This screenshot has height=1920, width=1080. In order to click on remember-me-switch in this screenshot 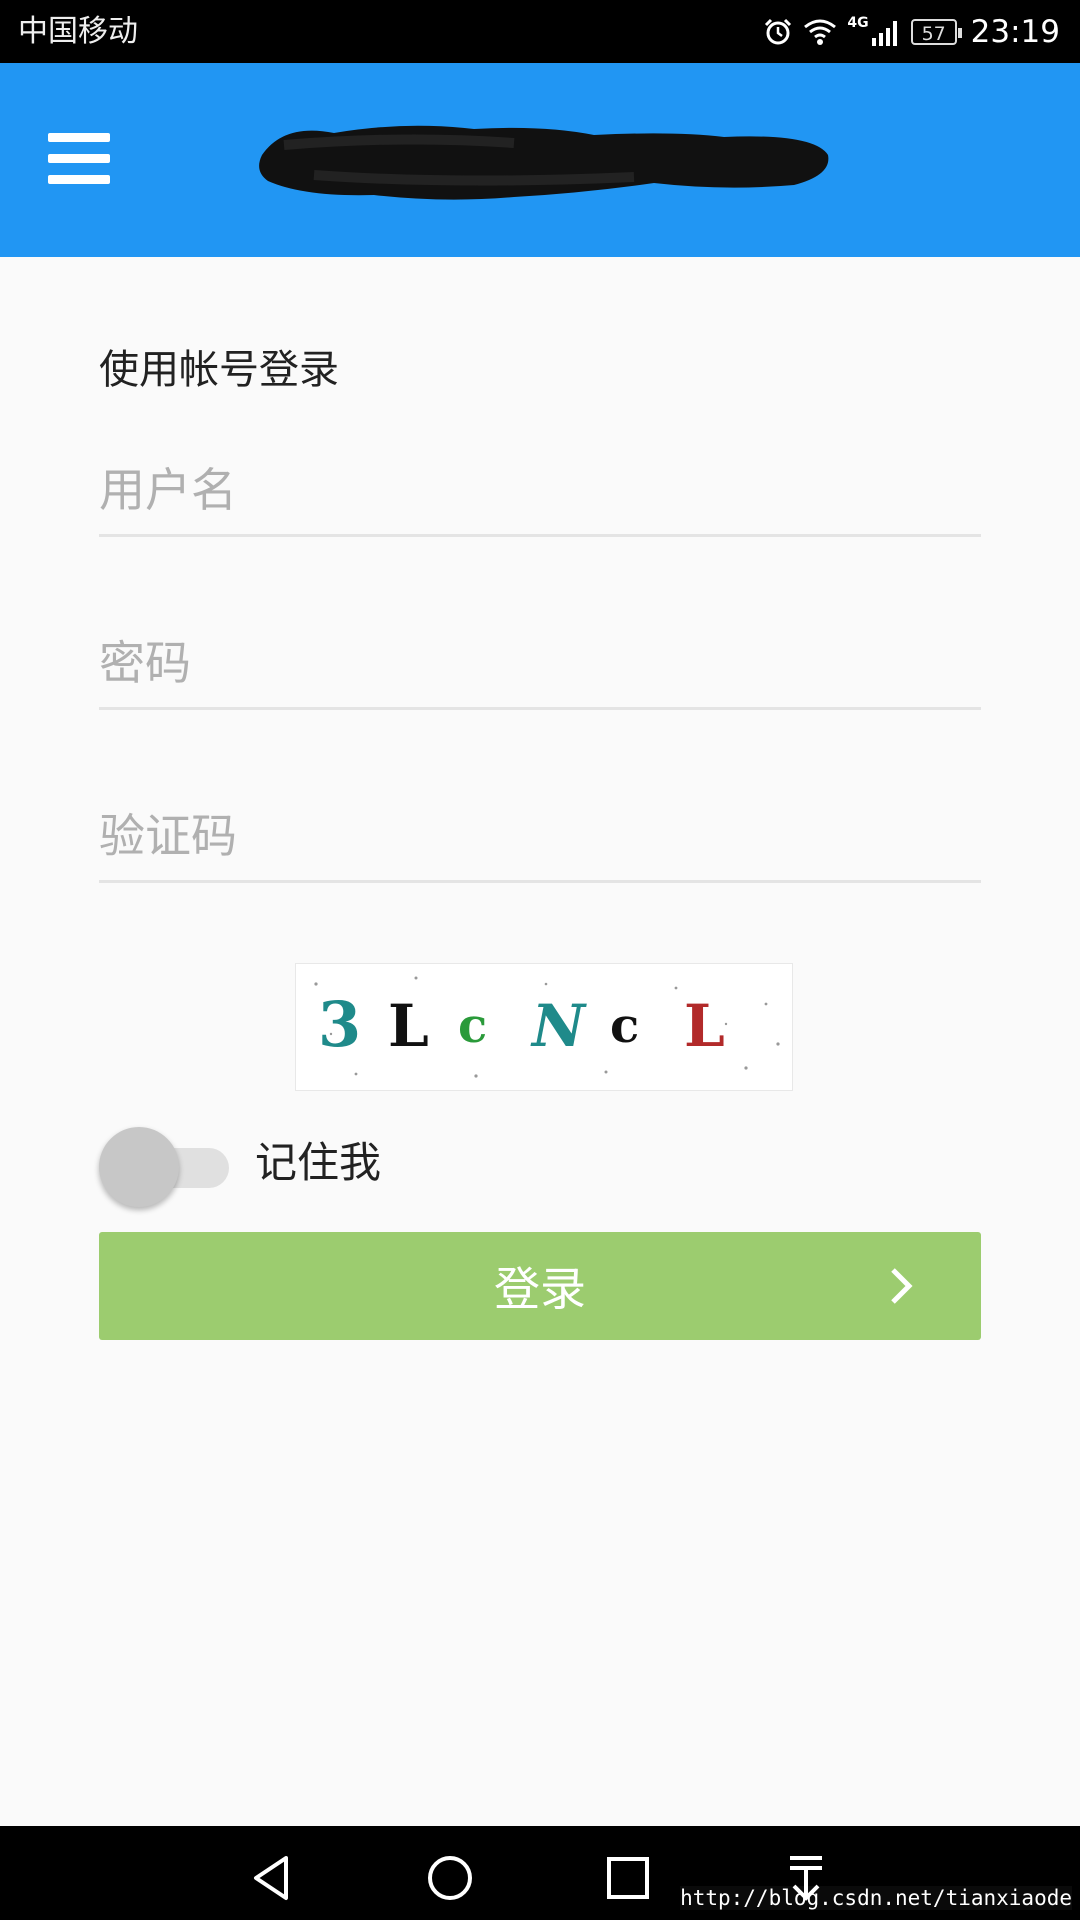, I will do `click(164, 1165)`.